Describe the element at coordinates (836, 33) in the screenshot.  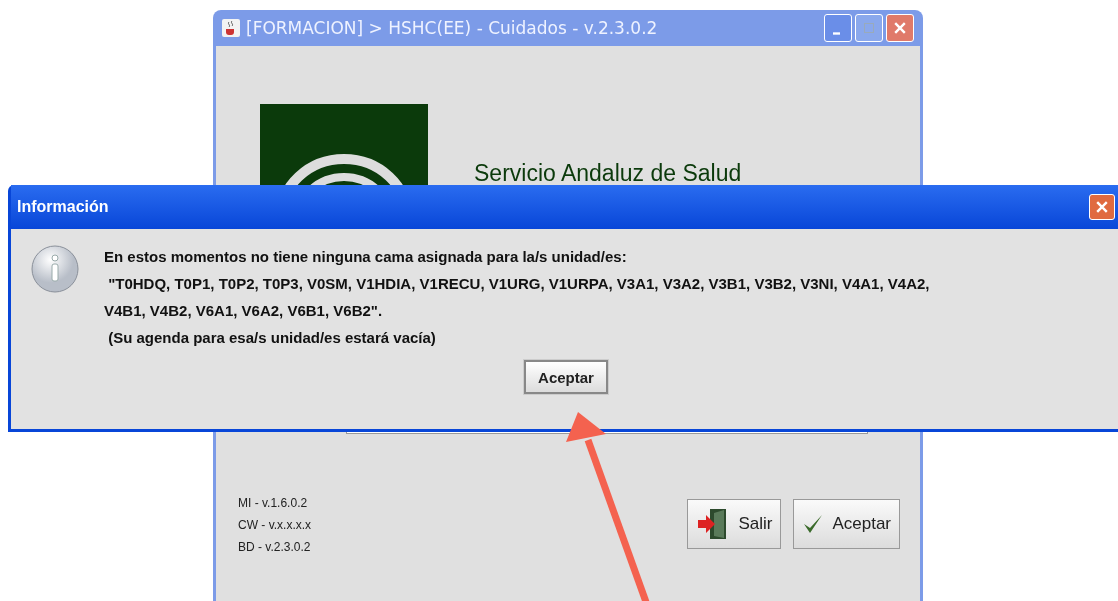
I see `minimize-icon` at that location.